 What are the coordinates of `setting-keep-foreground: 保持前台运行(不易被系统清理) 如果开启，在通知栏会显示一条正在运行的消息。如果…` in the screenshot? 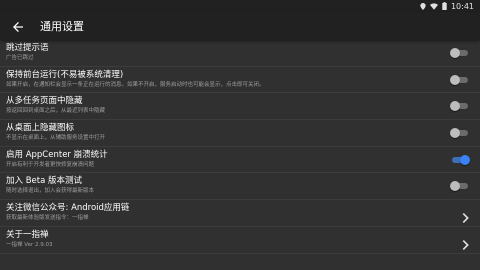 It's located at (240, 80).